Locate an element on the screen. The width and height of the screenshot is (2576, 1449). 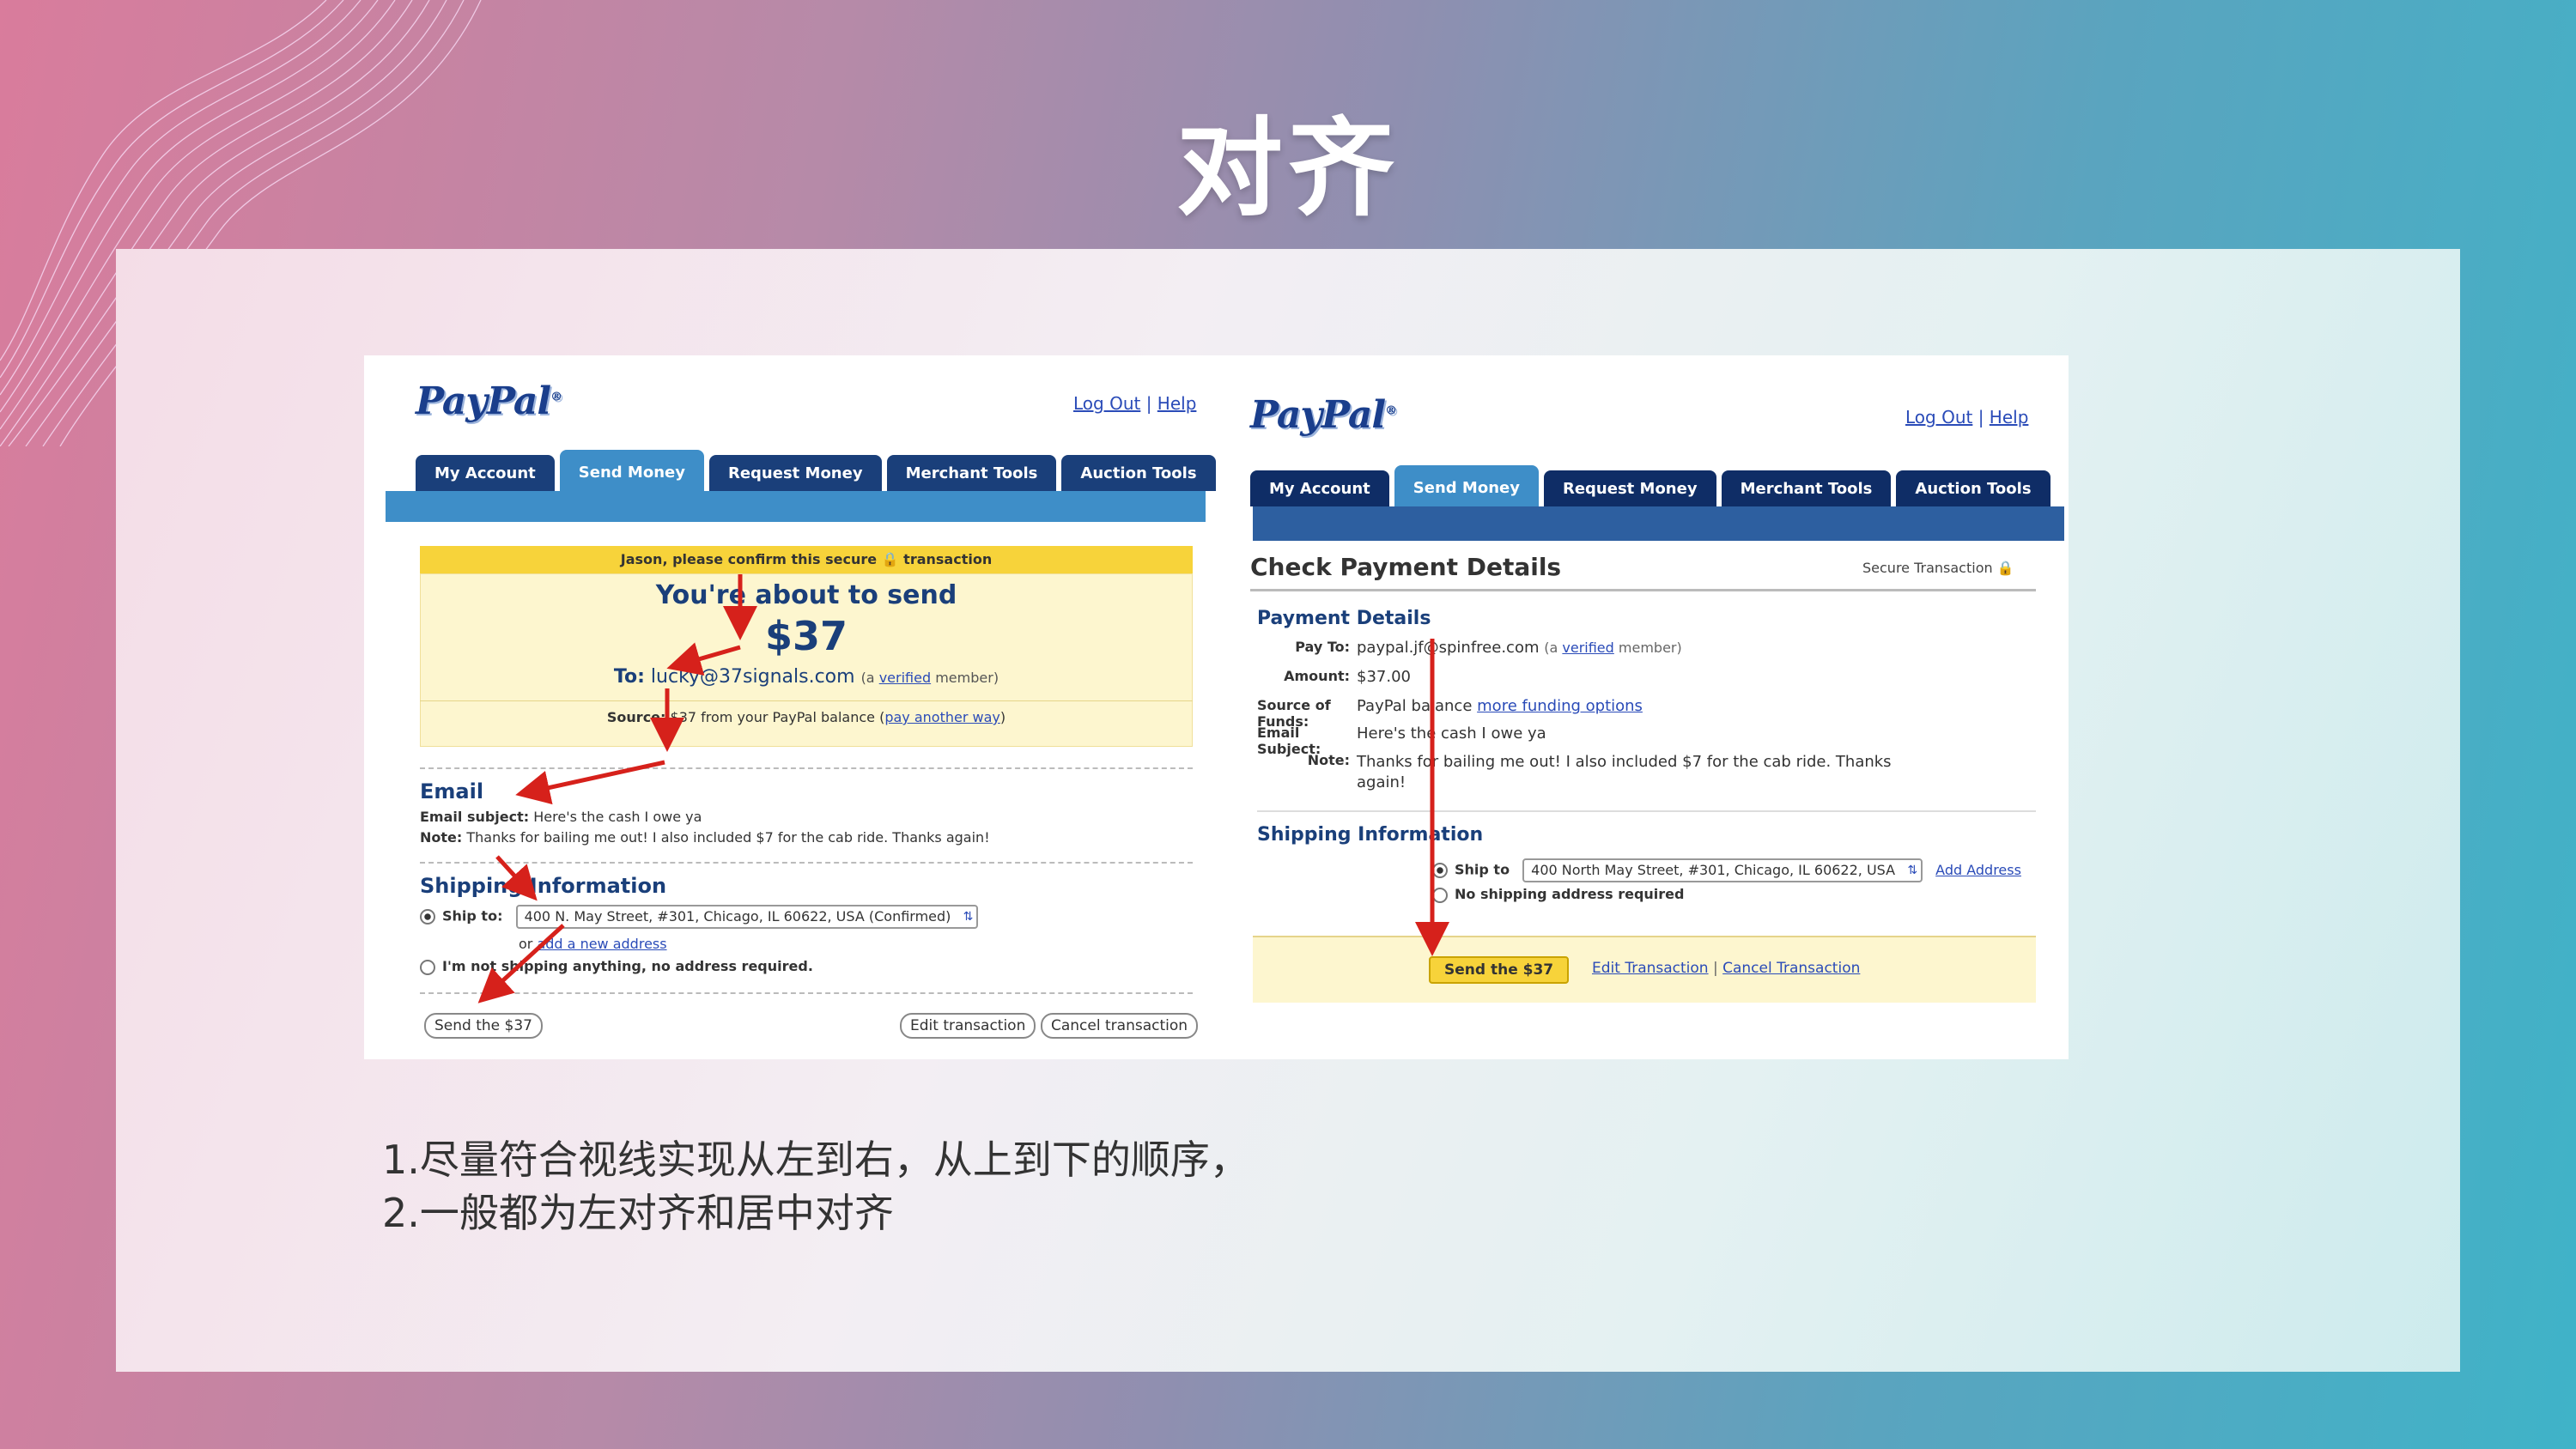
tab-merchant-tools-right: Merchant Tools is located at coordinates (1806, 488).